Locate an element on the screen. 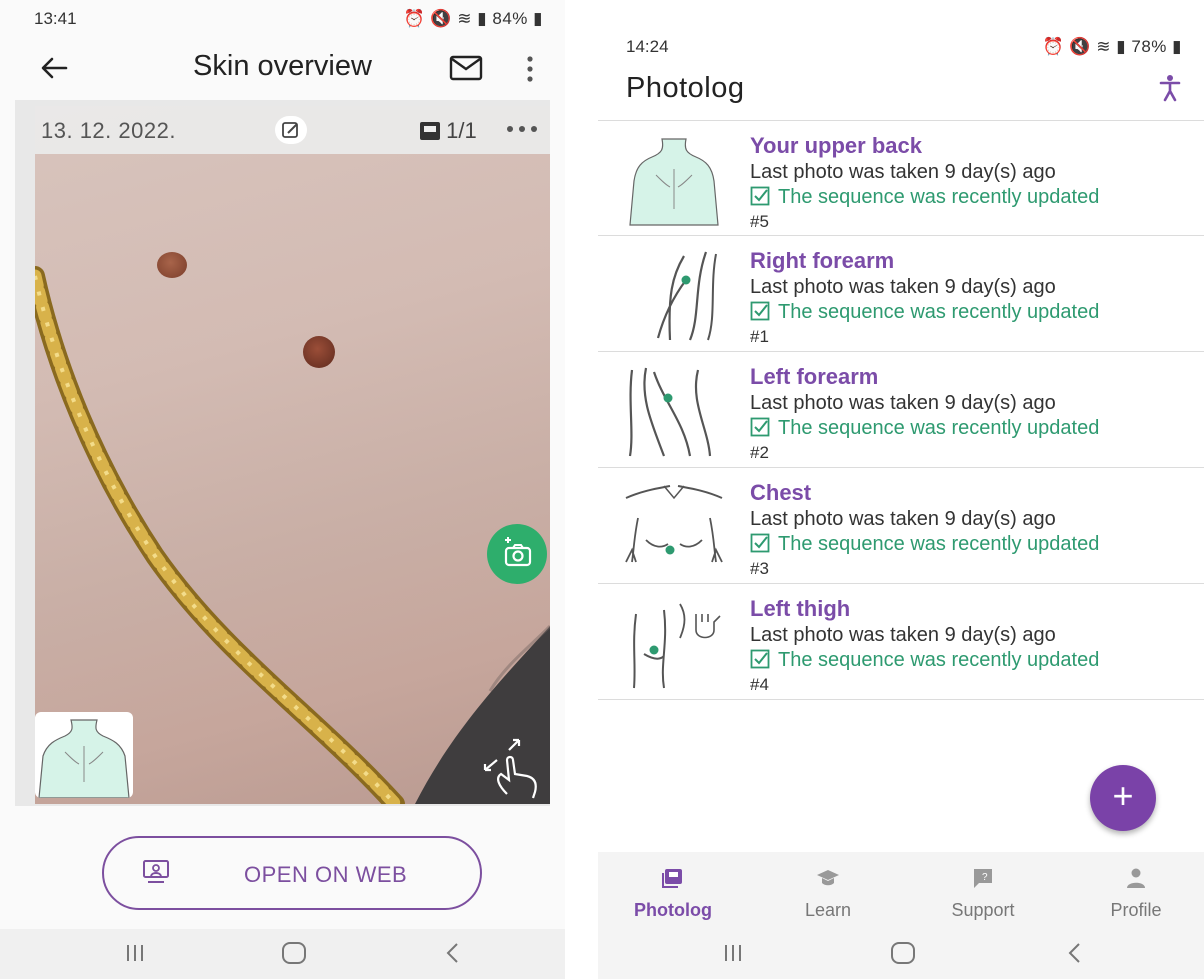 The image size is (1204, 979). item-number: #5 is located at coordinates (759, 221).